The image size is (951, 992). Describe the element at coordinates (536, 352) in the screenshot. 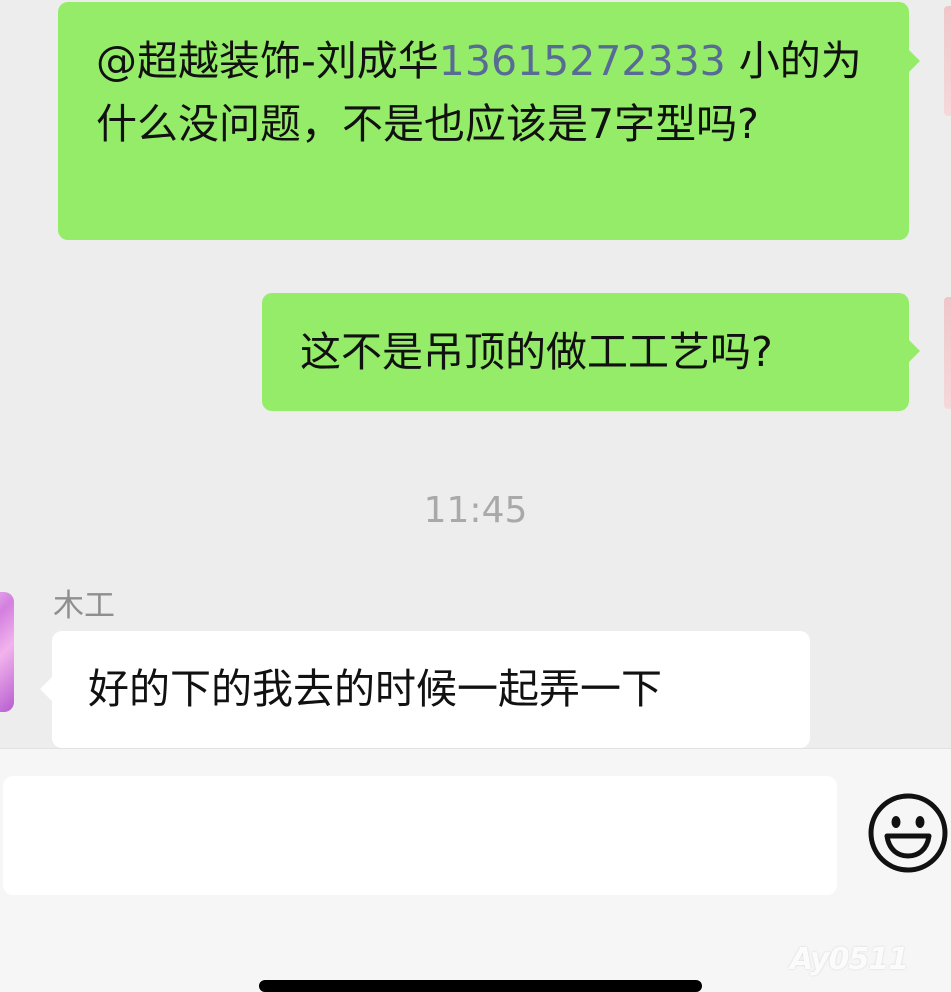

I see `message-text: 这不是吊顶的做工工艺吗?` at that location.